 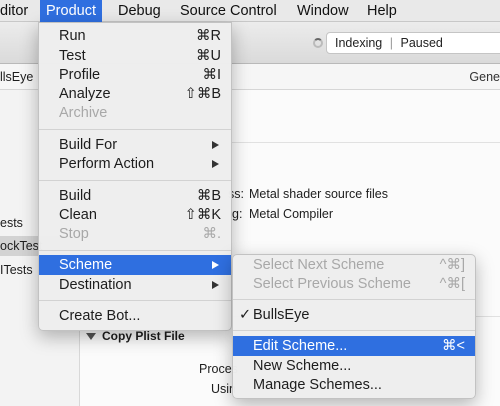 I want to click on menu-item-clean: Clean ⇧⌘K, so click(x=135, y=215).